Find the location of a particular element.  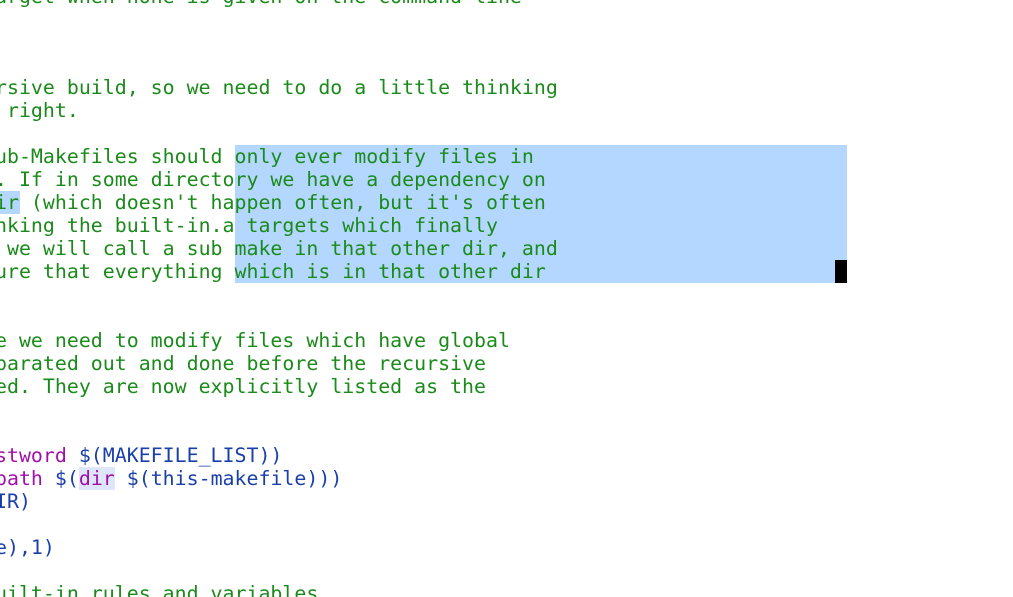

code-keyword: stword is located at coordinates (33, 455).